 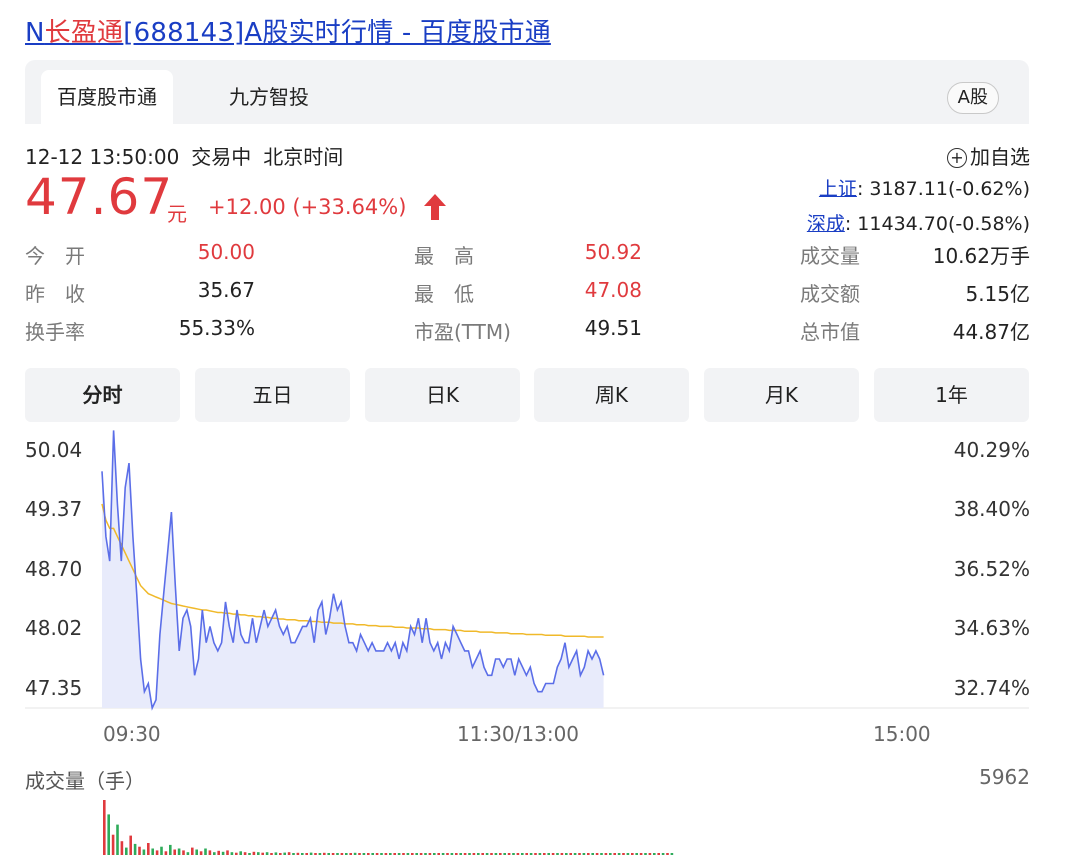 What do you see at coordinates (353, 569) in the screenshot?
I see `price-area-fill` at bounding box center [353, 569].